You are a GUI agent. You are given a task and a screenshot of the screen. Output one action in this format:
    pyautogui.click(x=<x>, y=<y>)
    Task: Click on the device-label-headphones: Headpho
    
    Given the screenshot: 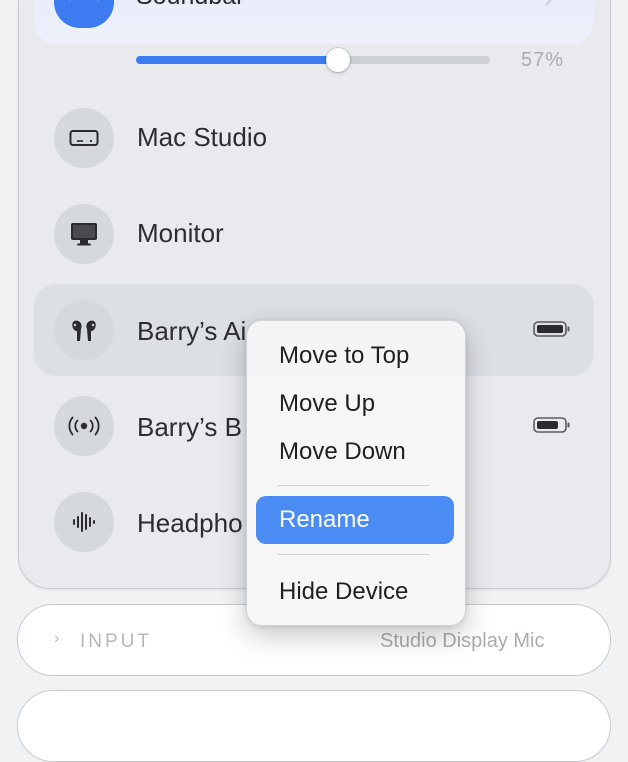 What is the action you would take?
    pyautogui.click(x=190, y=523)
    